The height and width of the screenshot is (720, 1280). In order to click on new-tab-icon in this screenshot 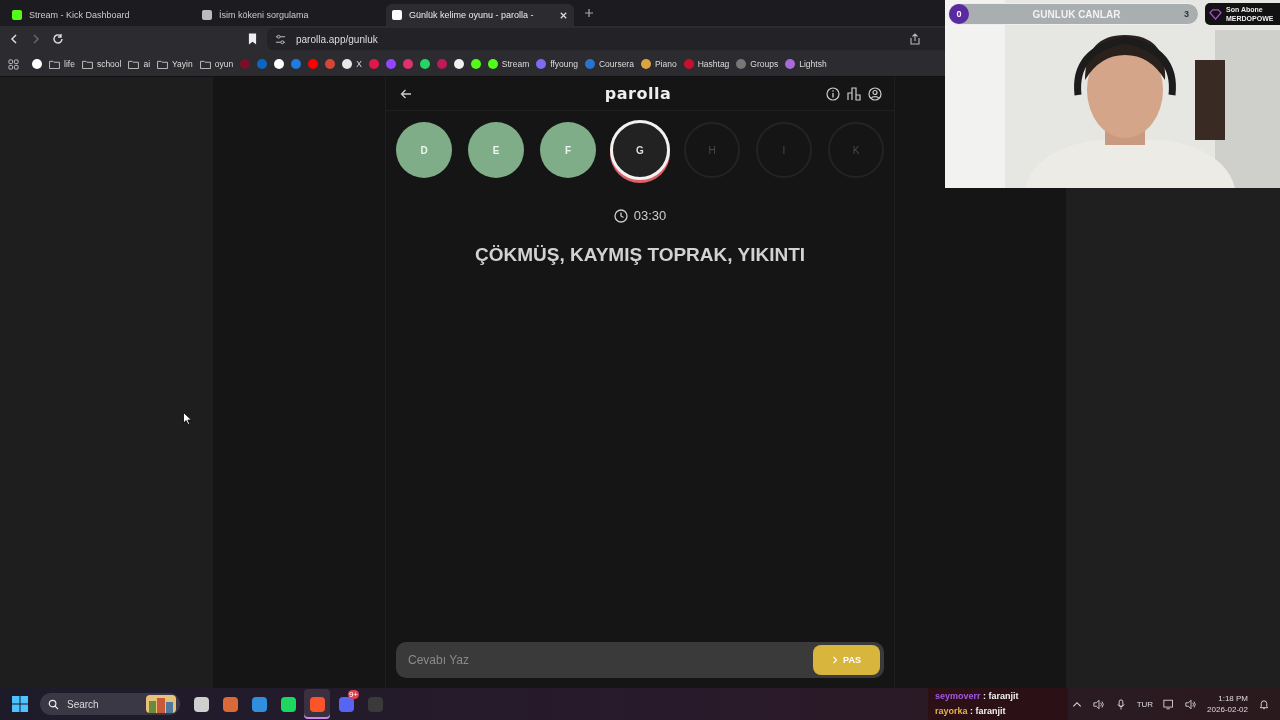, I will do `click(589, 13)`.